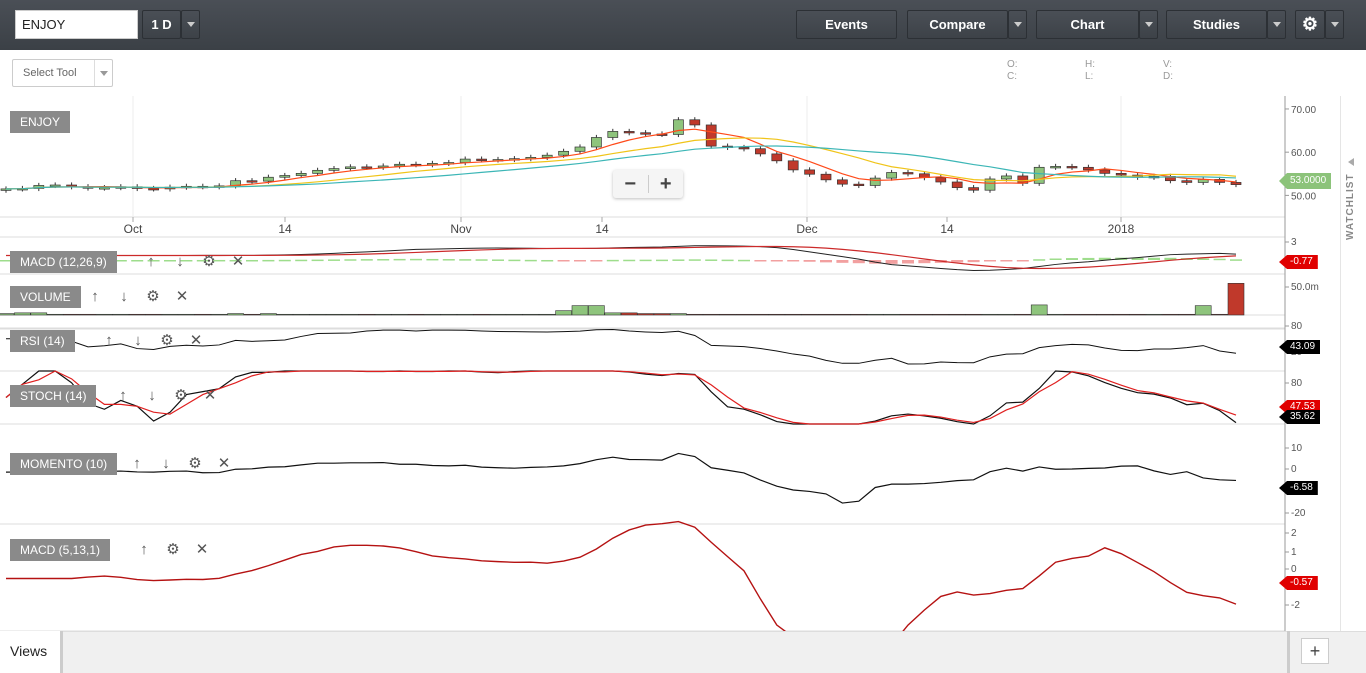 Image resolution: width=1366 pixels, height=673 pixels. What do you see at coordinates (1303, 110) in the screenshot?
I see `y-tick-label: 70.00` at bounding box center [1303, 110].